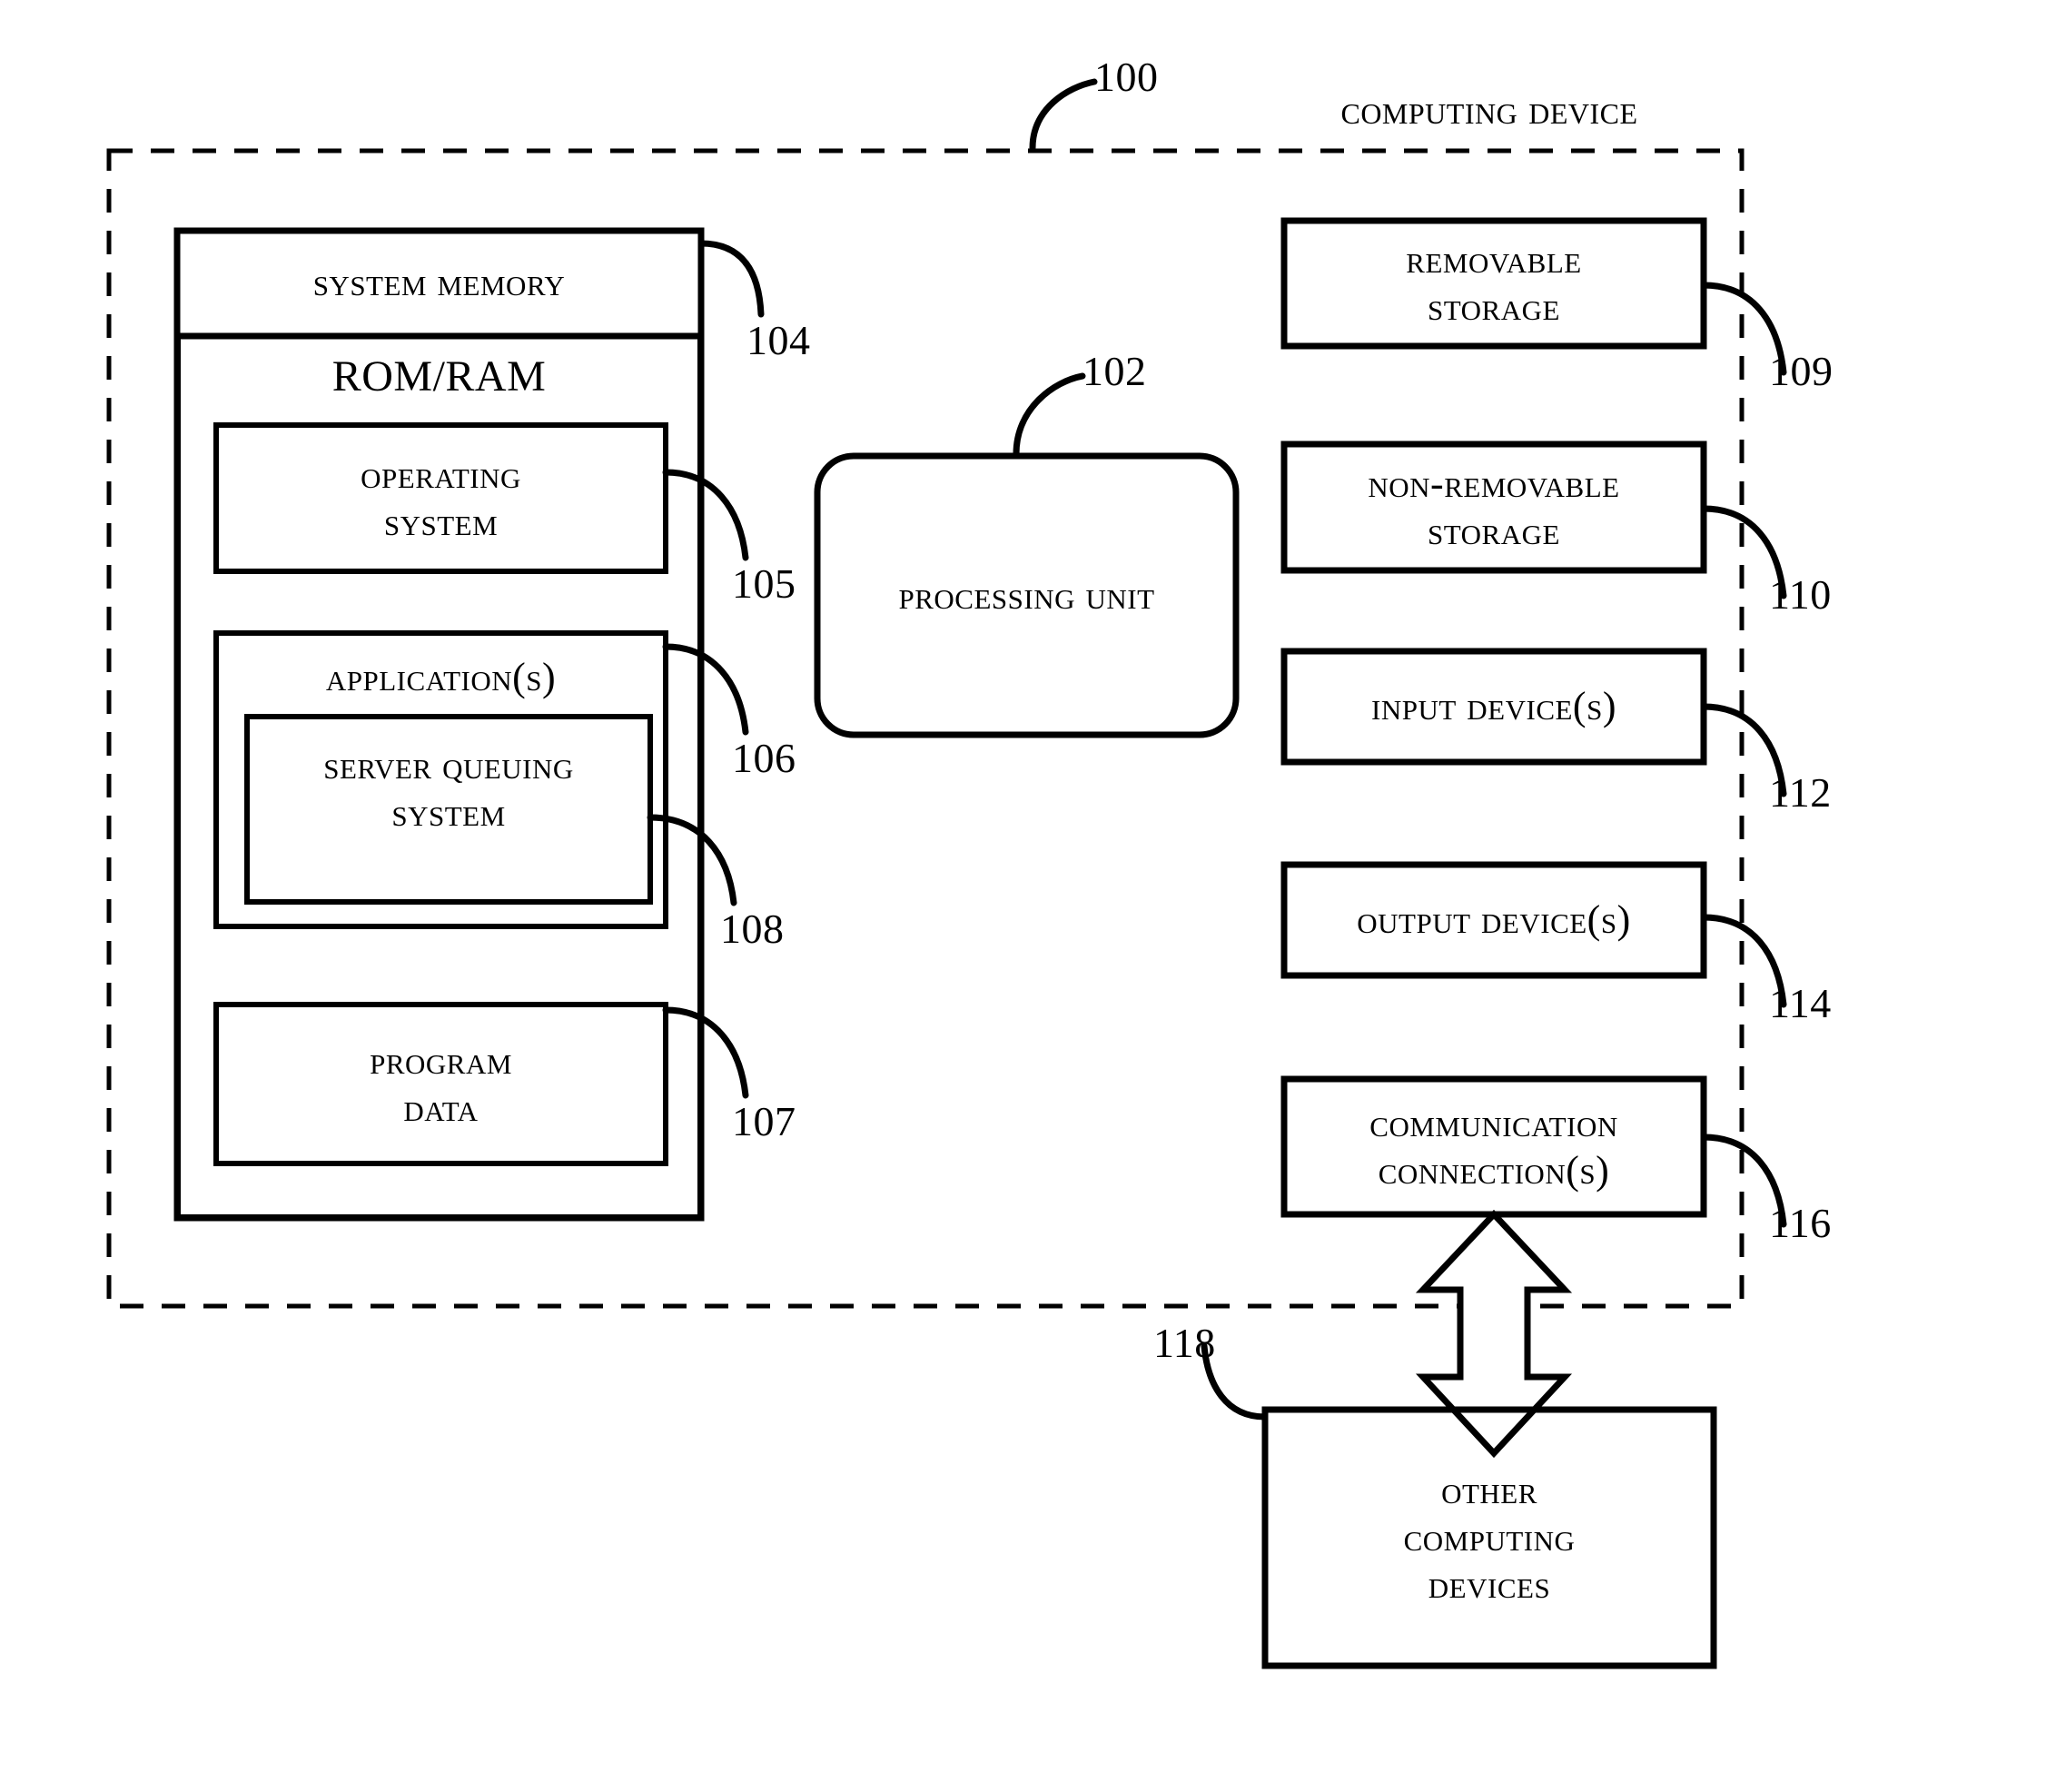  What do you see at coordinates (1493, 1146) in the screenshot?
I see `communication-connections-box` at bounding box center [1493, 1146].